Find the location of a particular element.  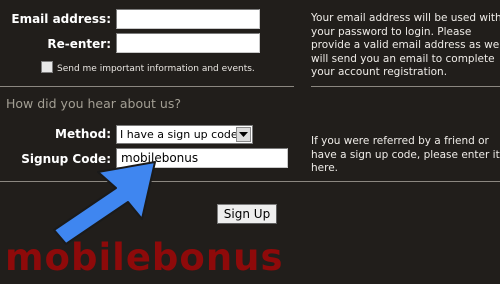

reenter-email-label: Re-enter: is located at coordinates (79, 44).